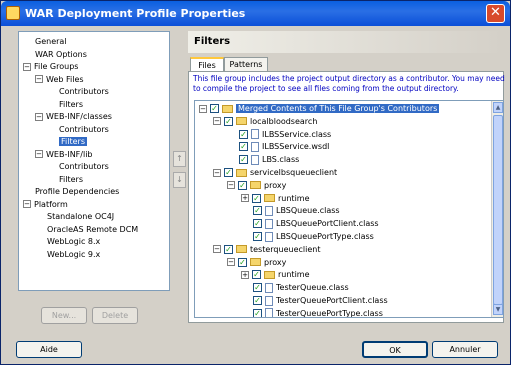  Describe the element at coordinates (49, 349) in the screenshot. I see `help-button: Aide` at that location.